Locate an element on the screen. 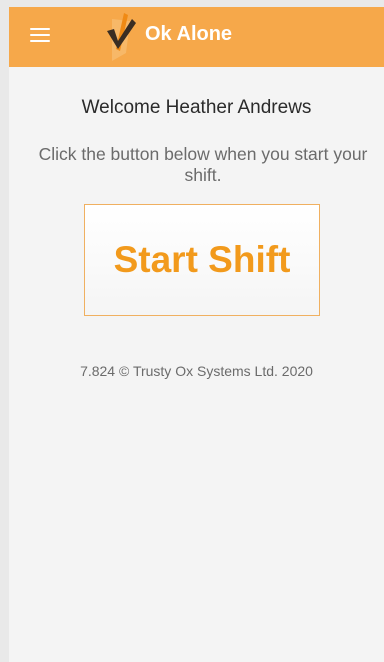 The height and width of the screenshot is (662, 384). hamburger-menu-icon is located at coordinates (40, 35).